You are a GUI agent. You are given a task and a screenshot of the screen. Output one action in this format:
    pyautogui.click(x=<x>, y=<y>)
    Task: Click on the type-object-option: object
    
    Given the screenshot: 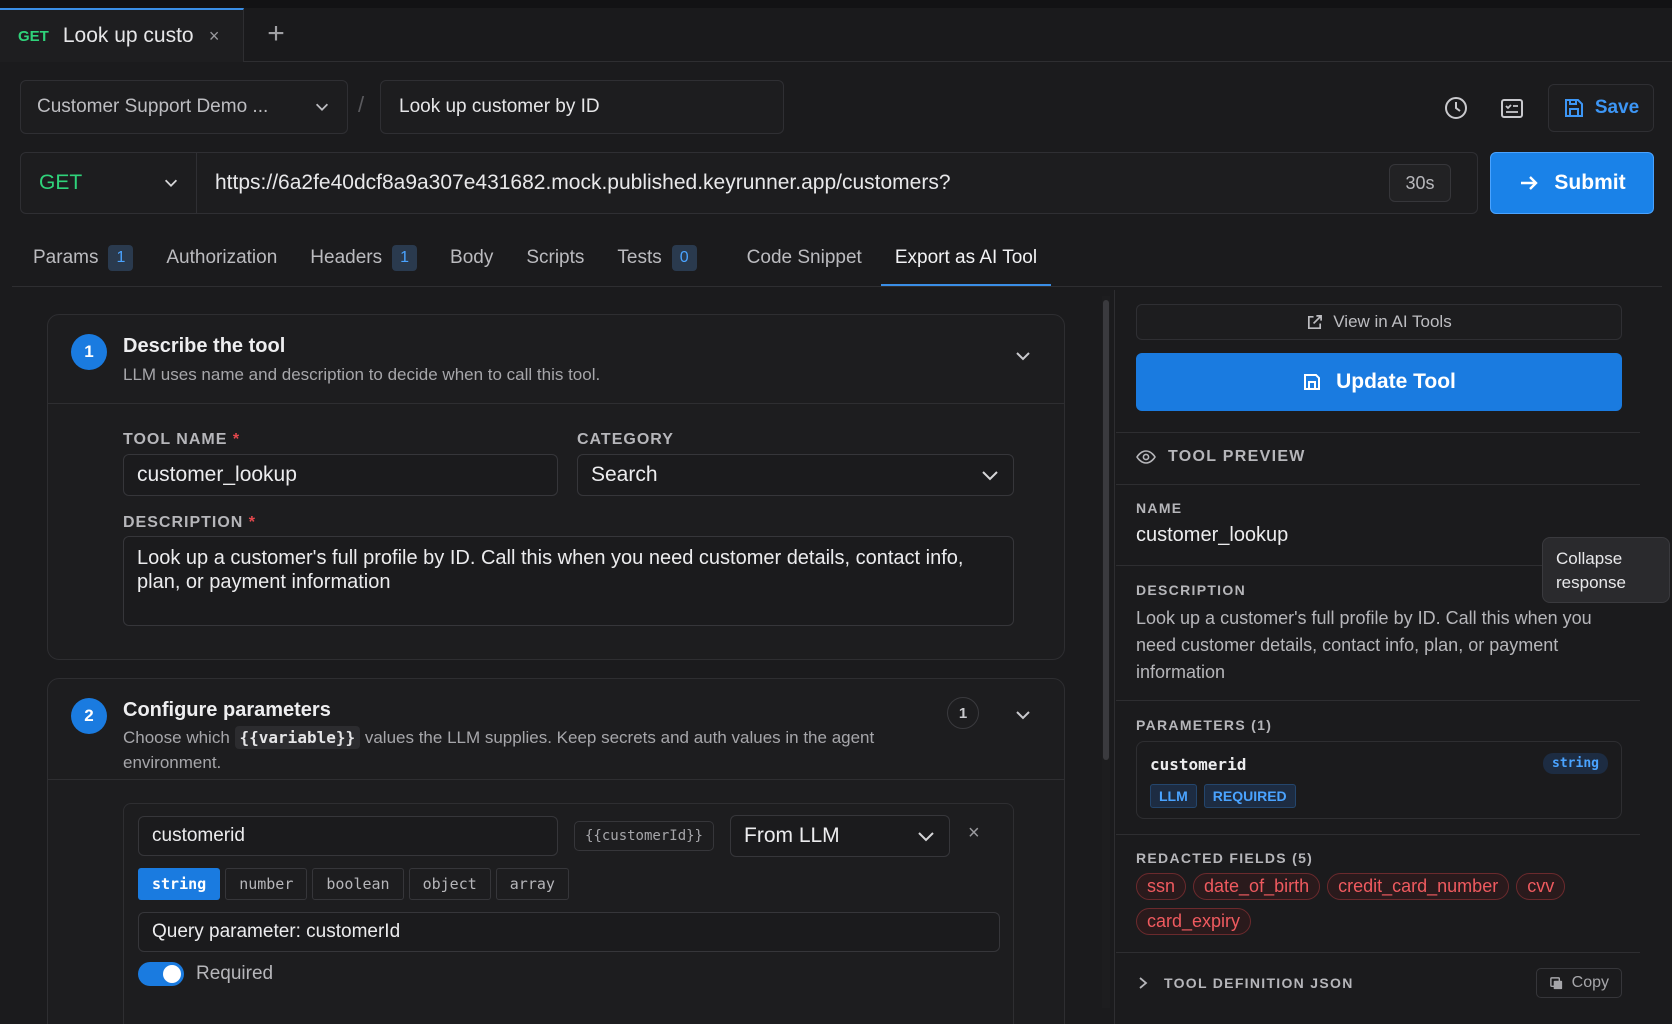 What is the action you would take?
    pyautogui.click(x=449, y=884)
    